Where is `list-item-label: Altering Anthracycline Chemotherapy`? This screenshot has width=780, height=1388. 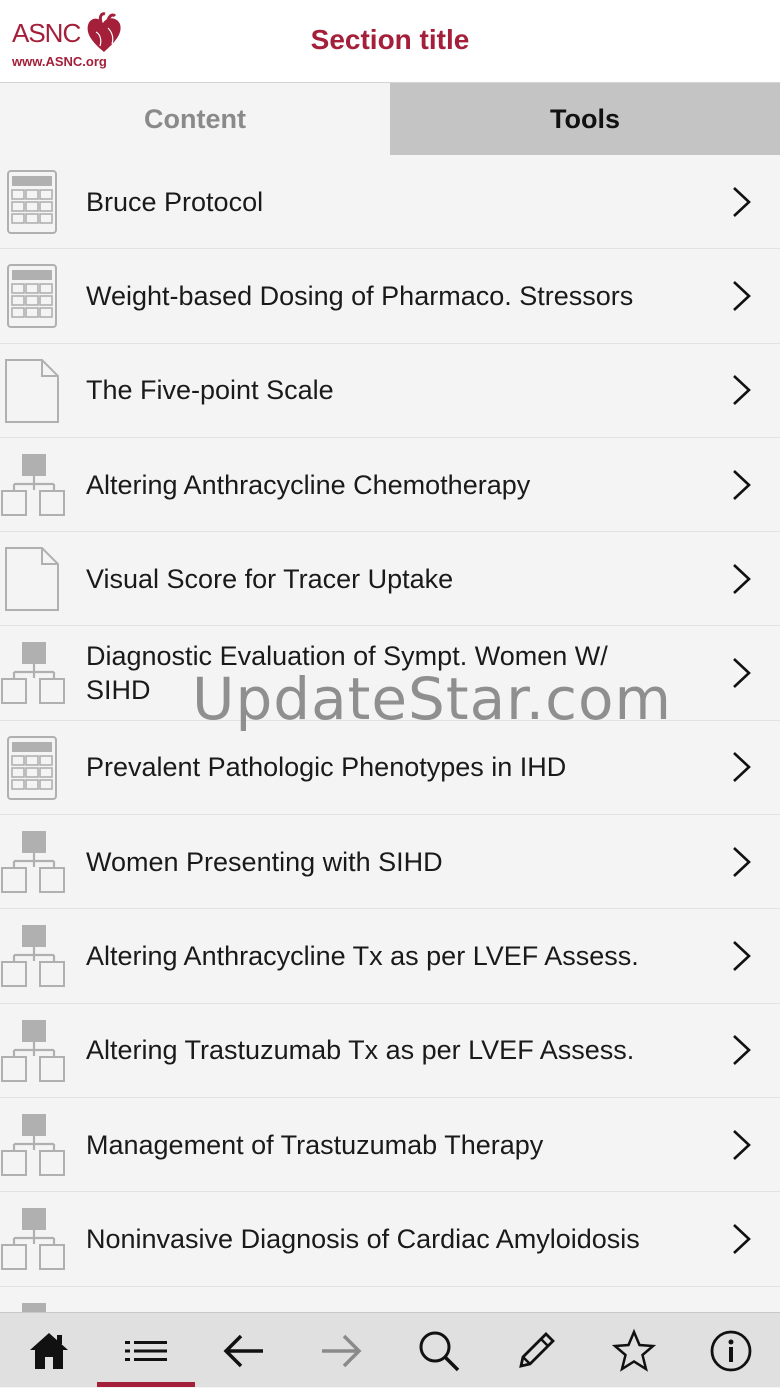 list-item-label: Altering Anthracycline Chemotherapy is located at coordinates (378, 485).